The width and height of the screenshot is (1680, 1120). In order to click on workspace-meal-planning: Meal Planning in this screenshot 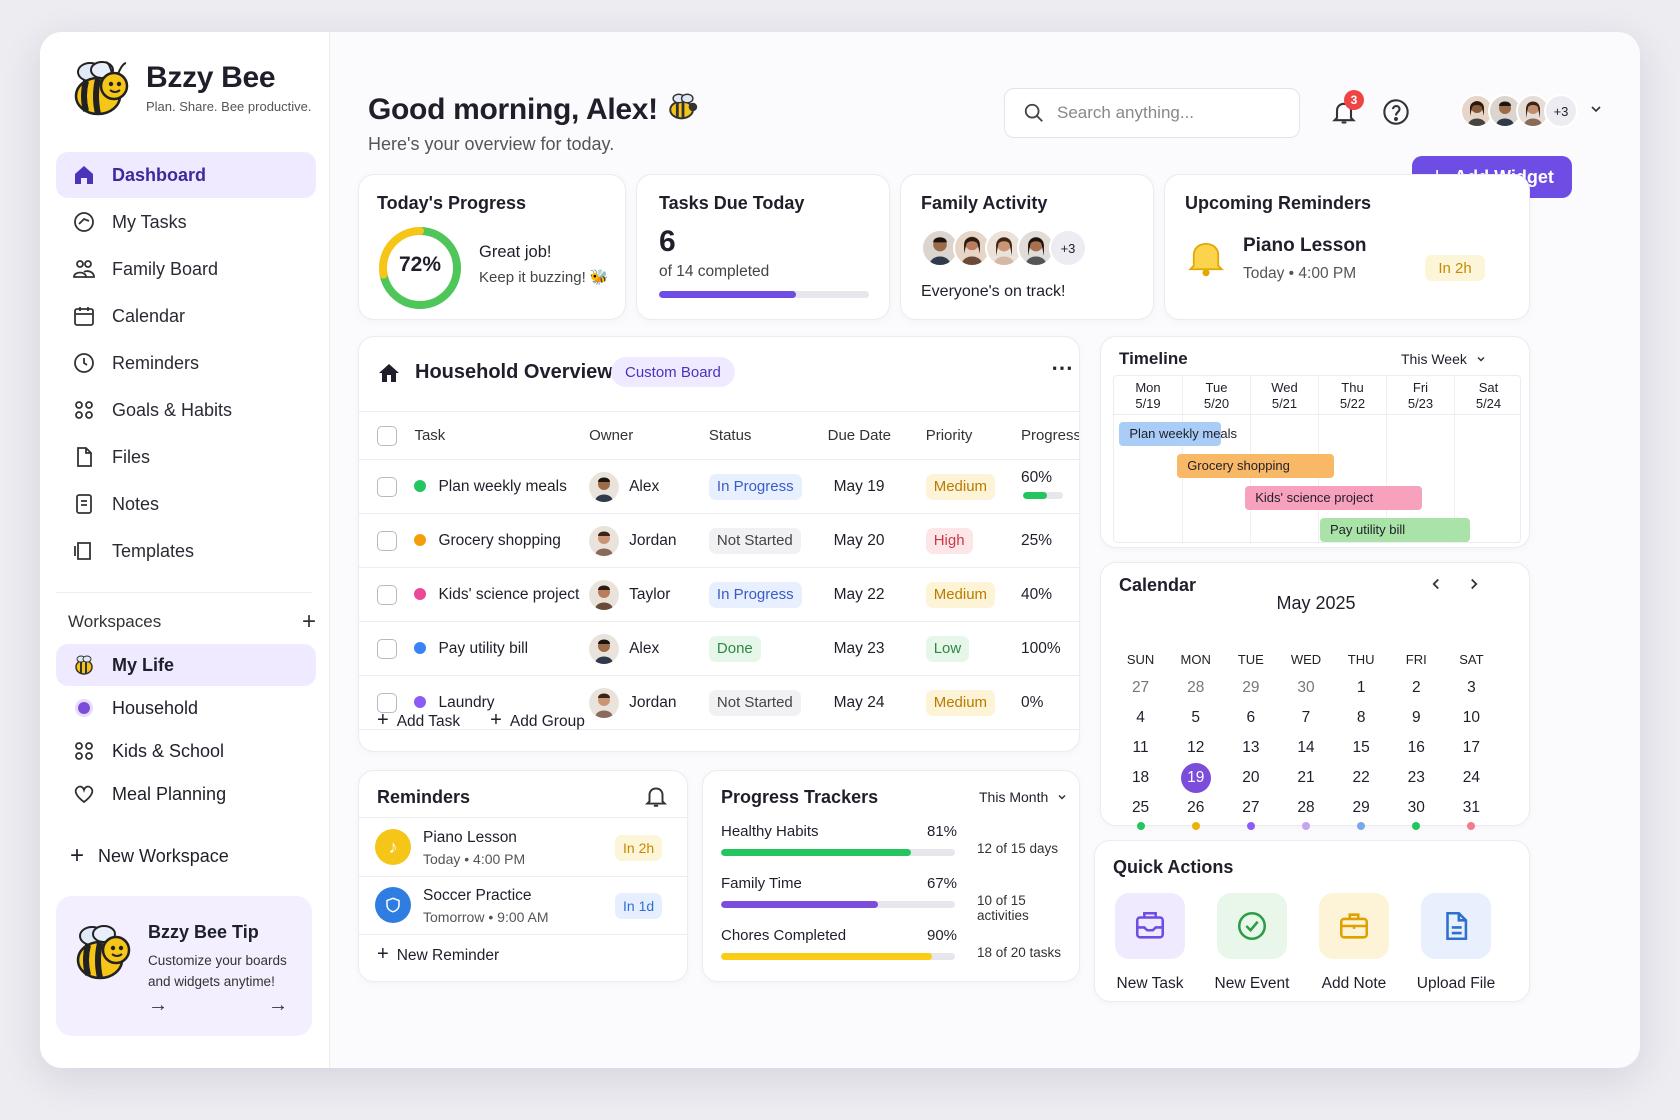, I will do `click(186, 794)`.